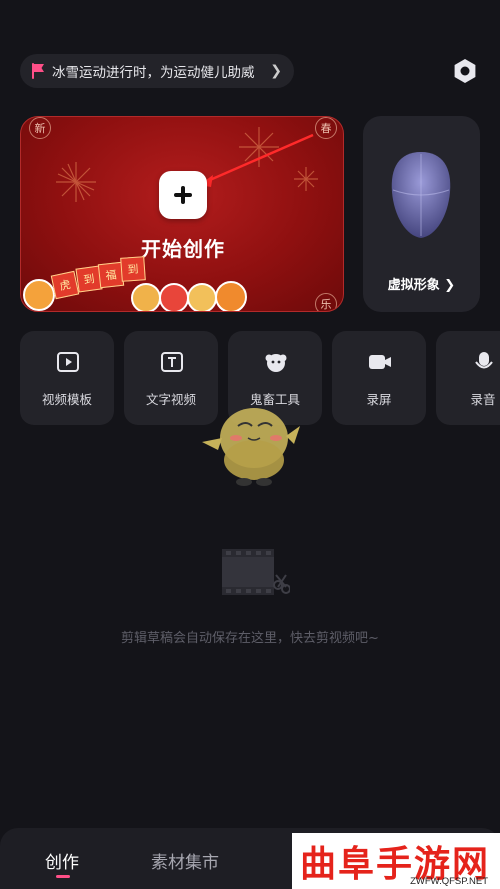  I want to click on microphone-icon, so click(484, 360).